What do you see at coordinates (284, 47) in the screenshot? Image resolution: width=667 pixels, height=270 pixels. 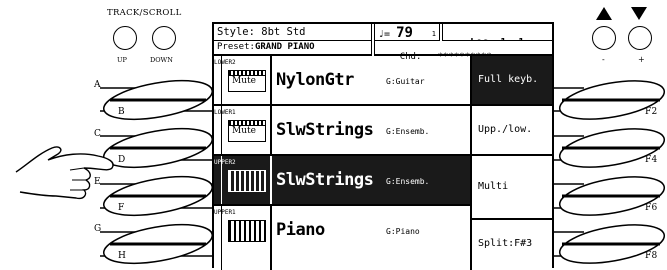 I see `preset-name: GRAND PIANO` at bounding box center [284, 47].